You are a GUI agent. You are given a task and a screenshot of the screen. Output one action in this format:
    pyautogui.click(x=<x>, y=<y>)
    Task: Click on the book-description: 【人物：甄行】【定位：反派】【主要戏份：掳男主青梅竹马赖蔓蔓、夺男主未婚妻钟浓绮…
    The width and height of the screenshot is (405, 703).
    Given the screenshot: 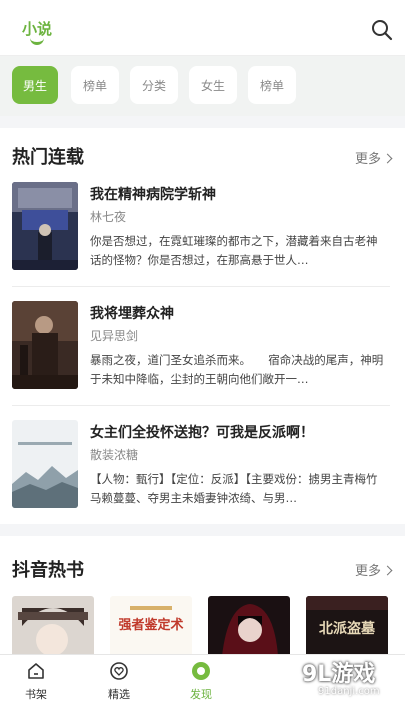 What is the action you would take?
    pyautogui.click(x=234, y=488)
    